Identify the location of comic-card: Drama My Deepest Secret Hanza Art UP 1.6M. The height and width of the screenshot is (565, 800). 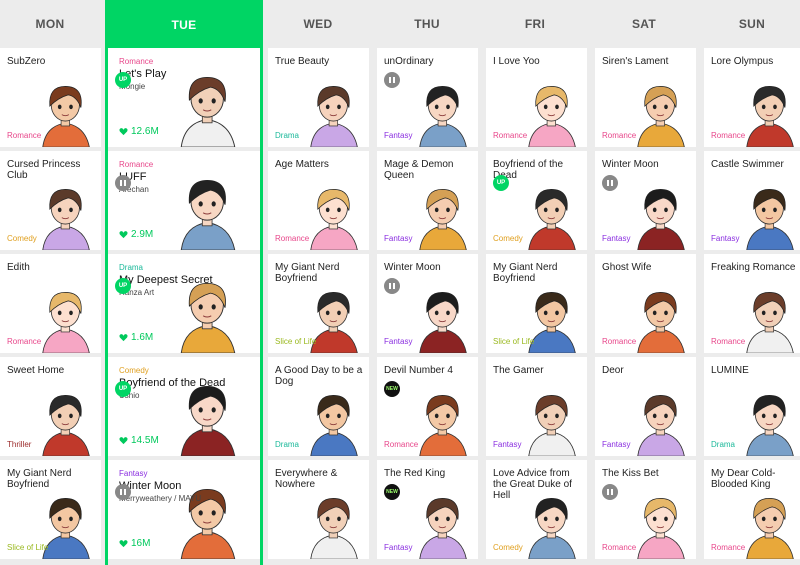
(184, 303).